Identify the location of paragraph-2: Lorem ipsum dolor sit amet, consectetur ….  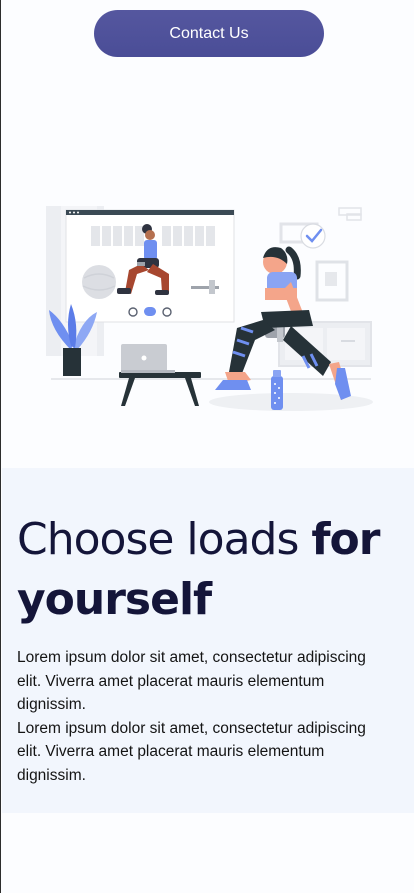
(191, 751).